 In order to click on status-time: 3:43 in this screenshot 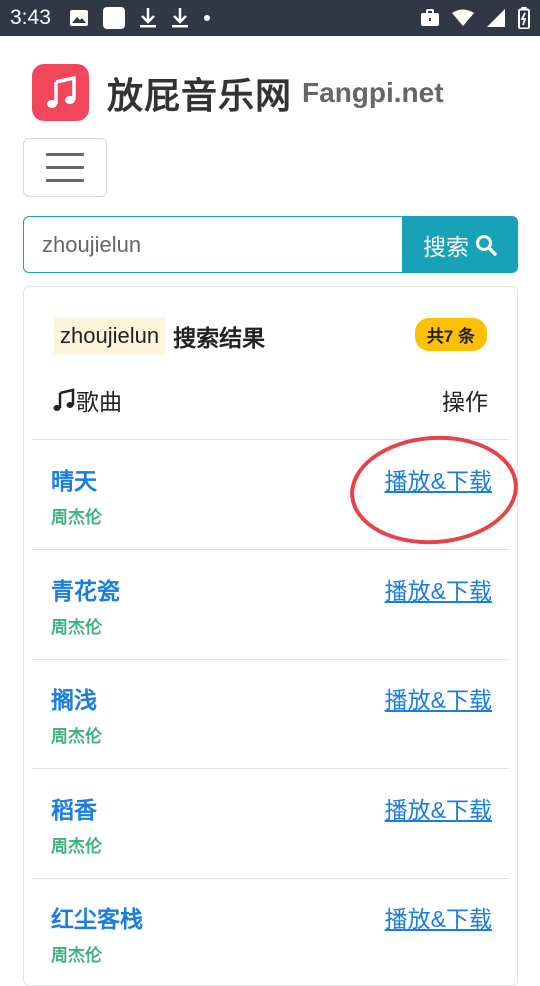, I will do `click(30, 17)`.